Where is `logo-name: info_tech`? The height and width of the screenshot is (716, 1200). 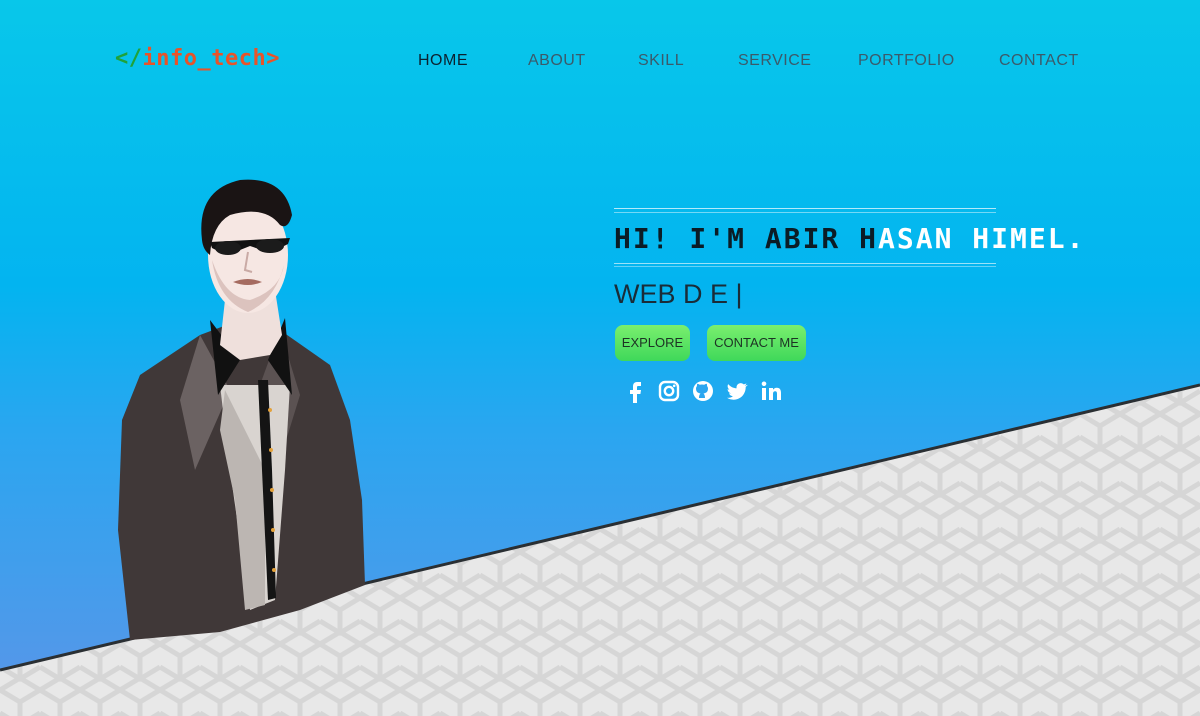 logo-name: info_tech is located at coordinates (204, 58).